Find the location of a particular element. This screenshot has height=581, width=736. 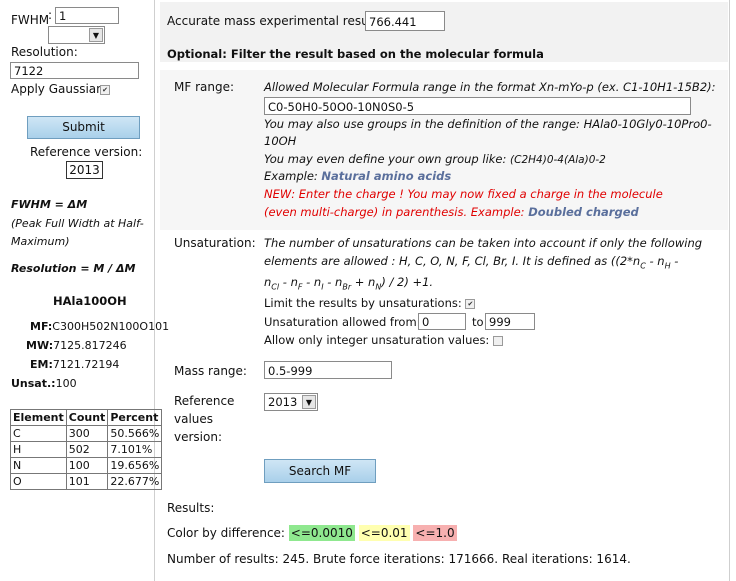

mw-line: MW:7125.817246 is located at coordinates (76, 345).